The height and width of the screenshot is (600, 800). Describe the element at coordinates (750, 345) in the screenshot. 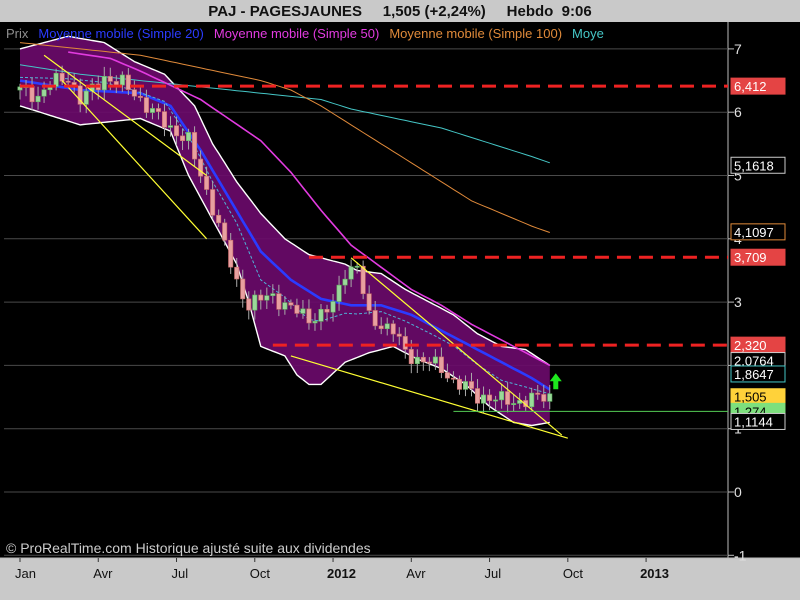

I see `price-label-text: 2,320` at that location.